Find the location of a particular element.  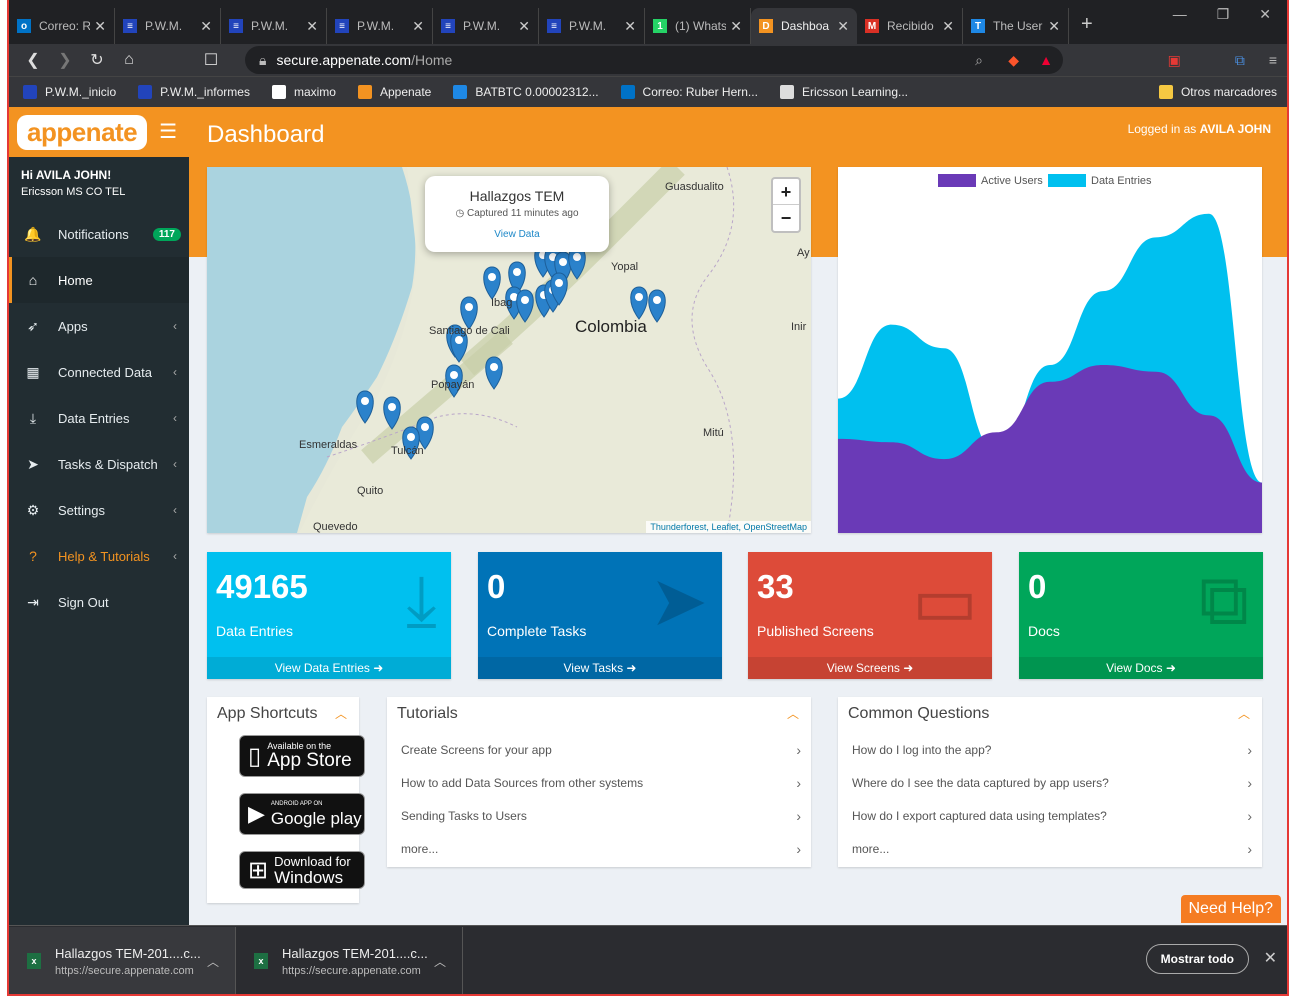

close-downloads-icon: ✕ is located at coordinates (1270, 958).